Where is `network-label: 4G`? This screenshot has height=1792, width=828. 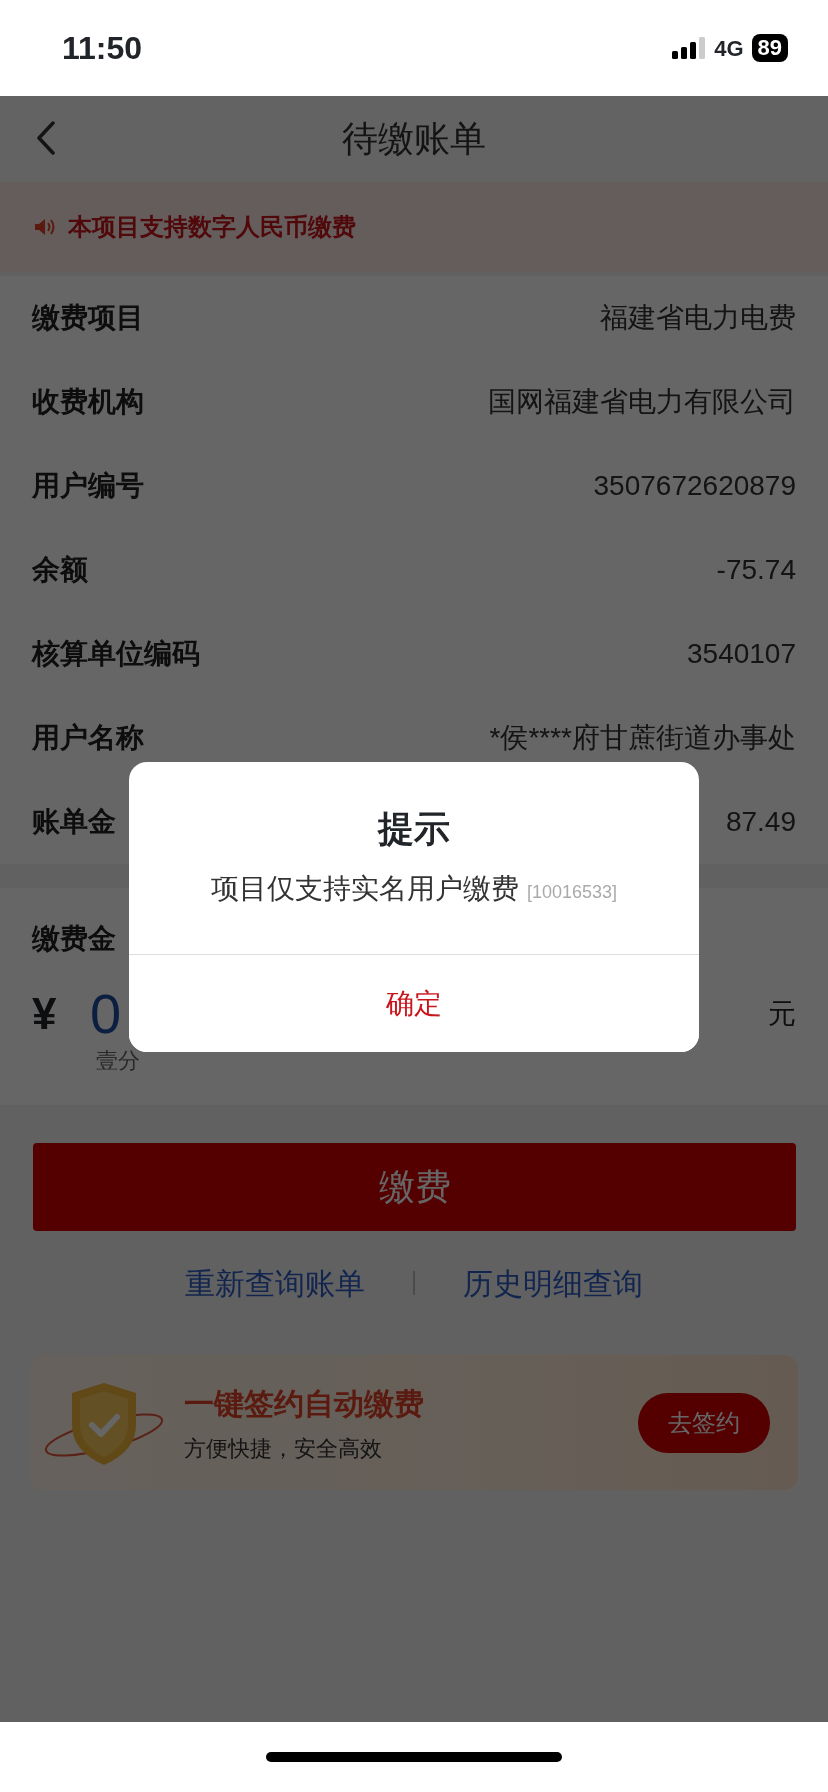 network-label: 4G is located at coordinates (729, 48).